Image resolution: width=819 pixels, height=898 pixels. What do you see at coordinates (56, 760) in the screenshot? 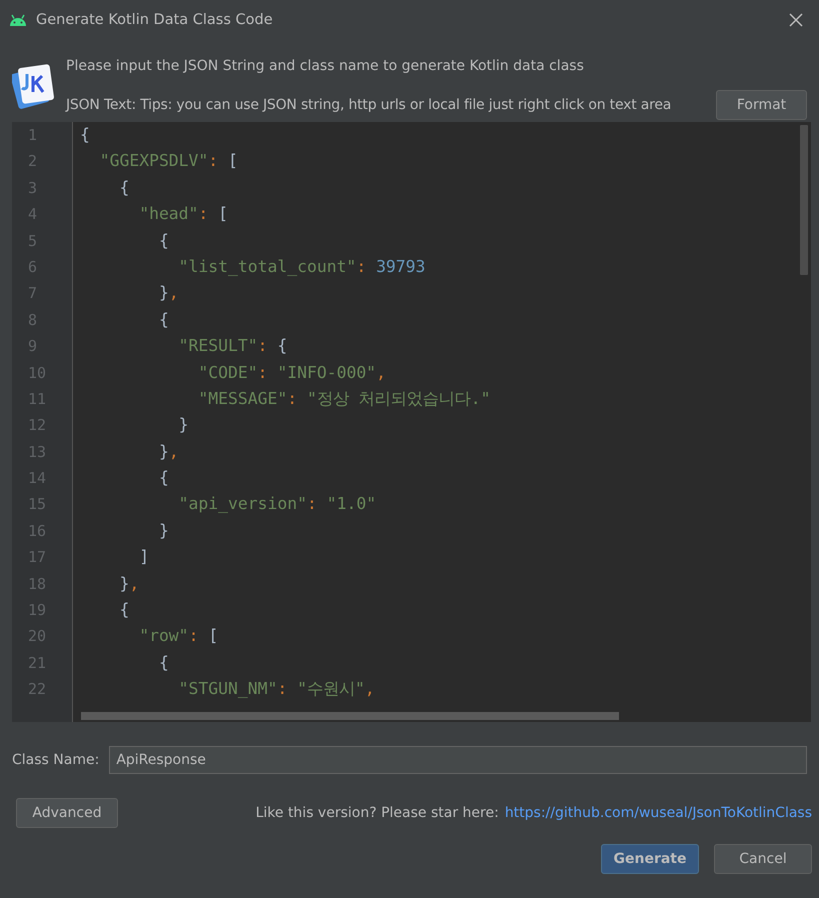
I see `class-name-label: Class Name:` at bounding box center [56, 760].